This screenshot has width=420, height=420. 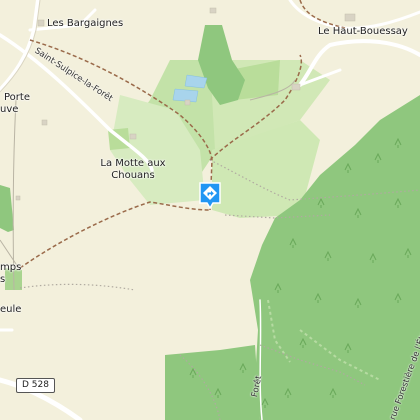 I want to click on forest-area, so click(x=212, y=382).